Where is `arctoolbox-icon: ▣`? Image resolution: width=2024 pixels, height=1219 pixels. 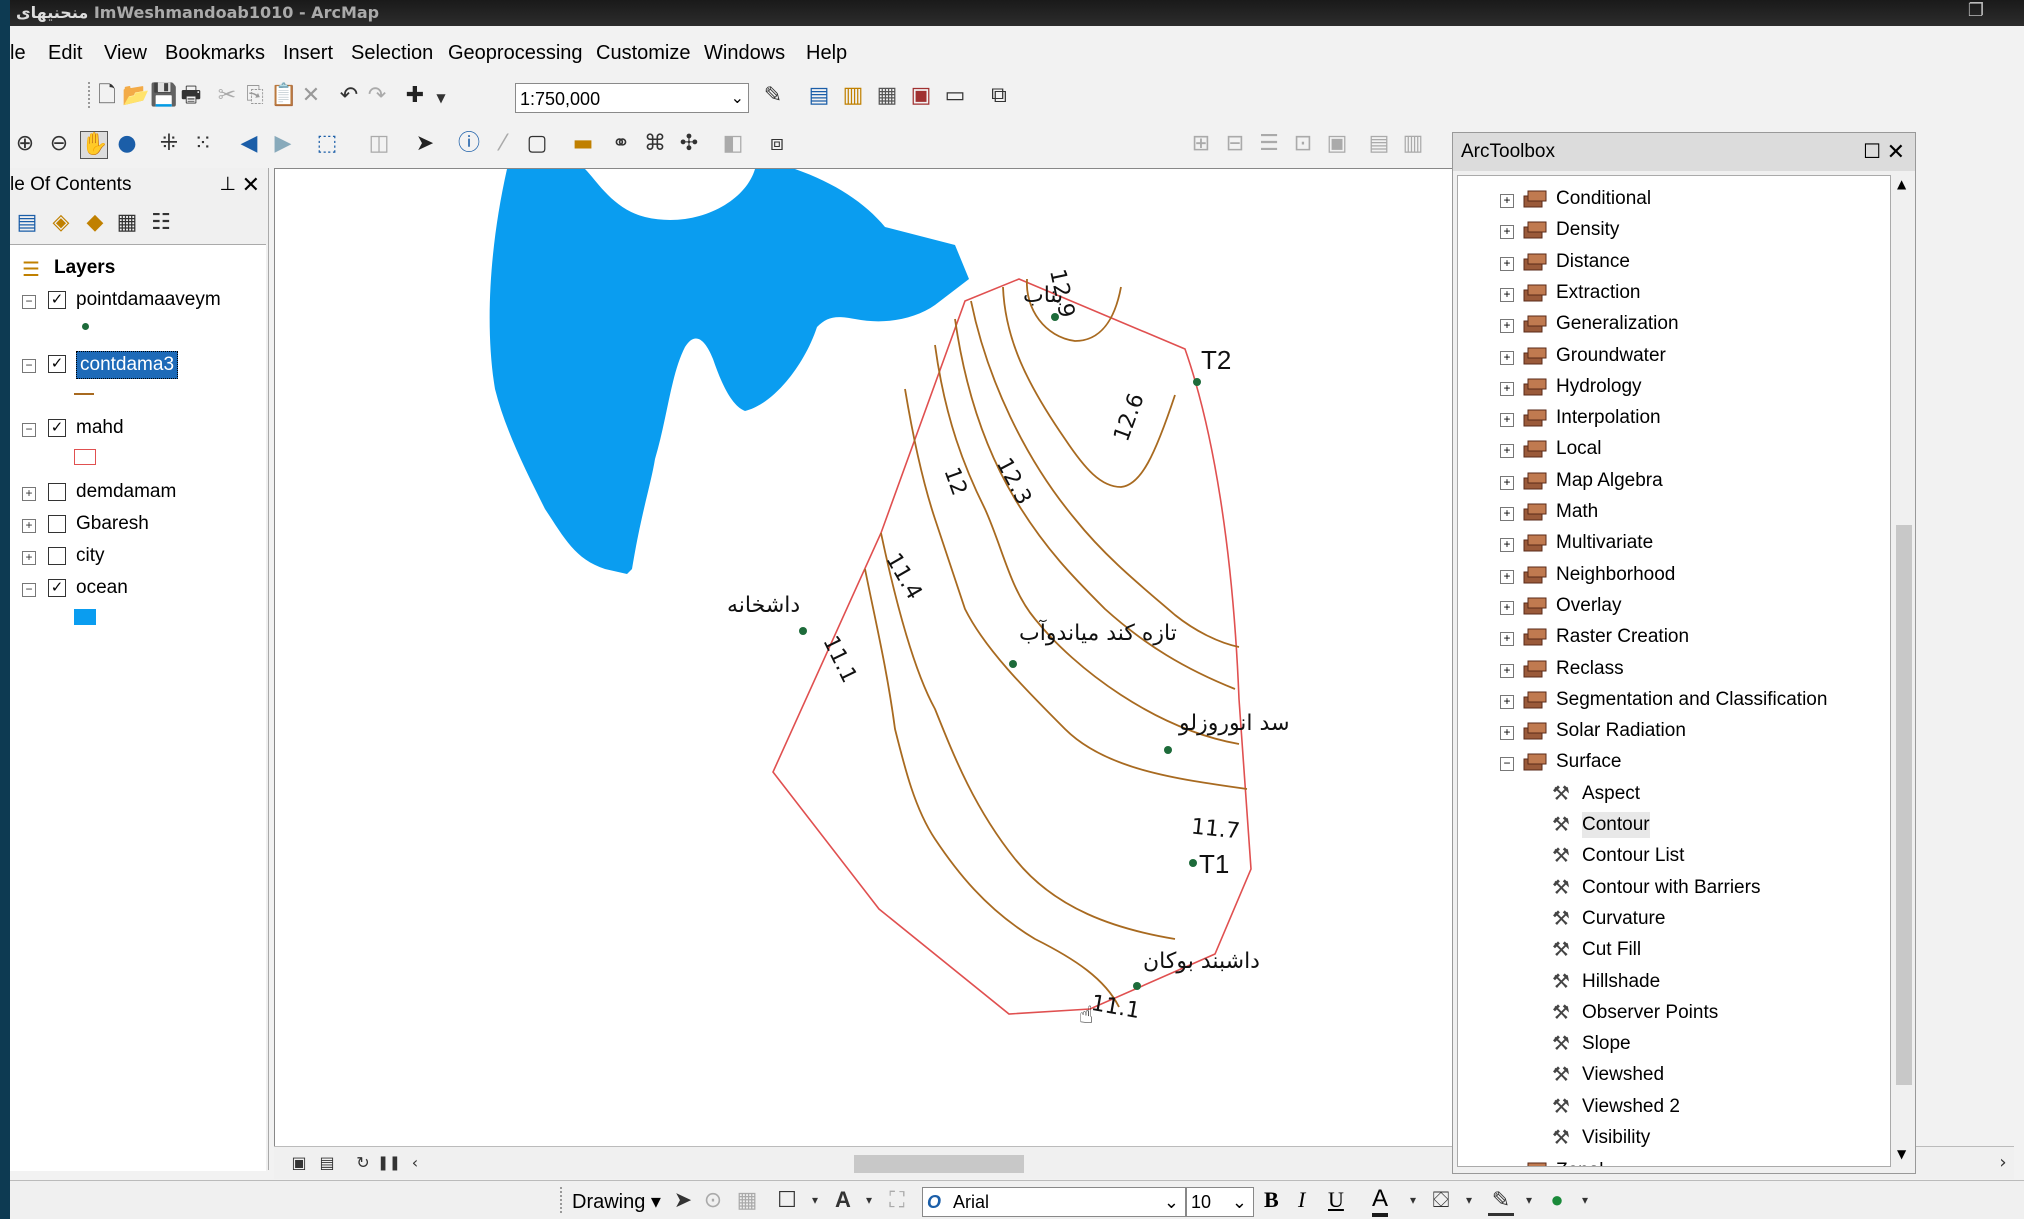
arctoolbox-icon: ▣ is located at coordinates (921, 96).